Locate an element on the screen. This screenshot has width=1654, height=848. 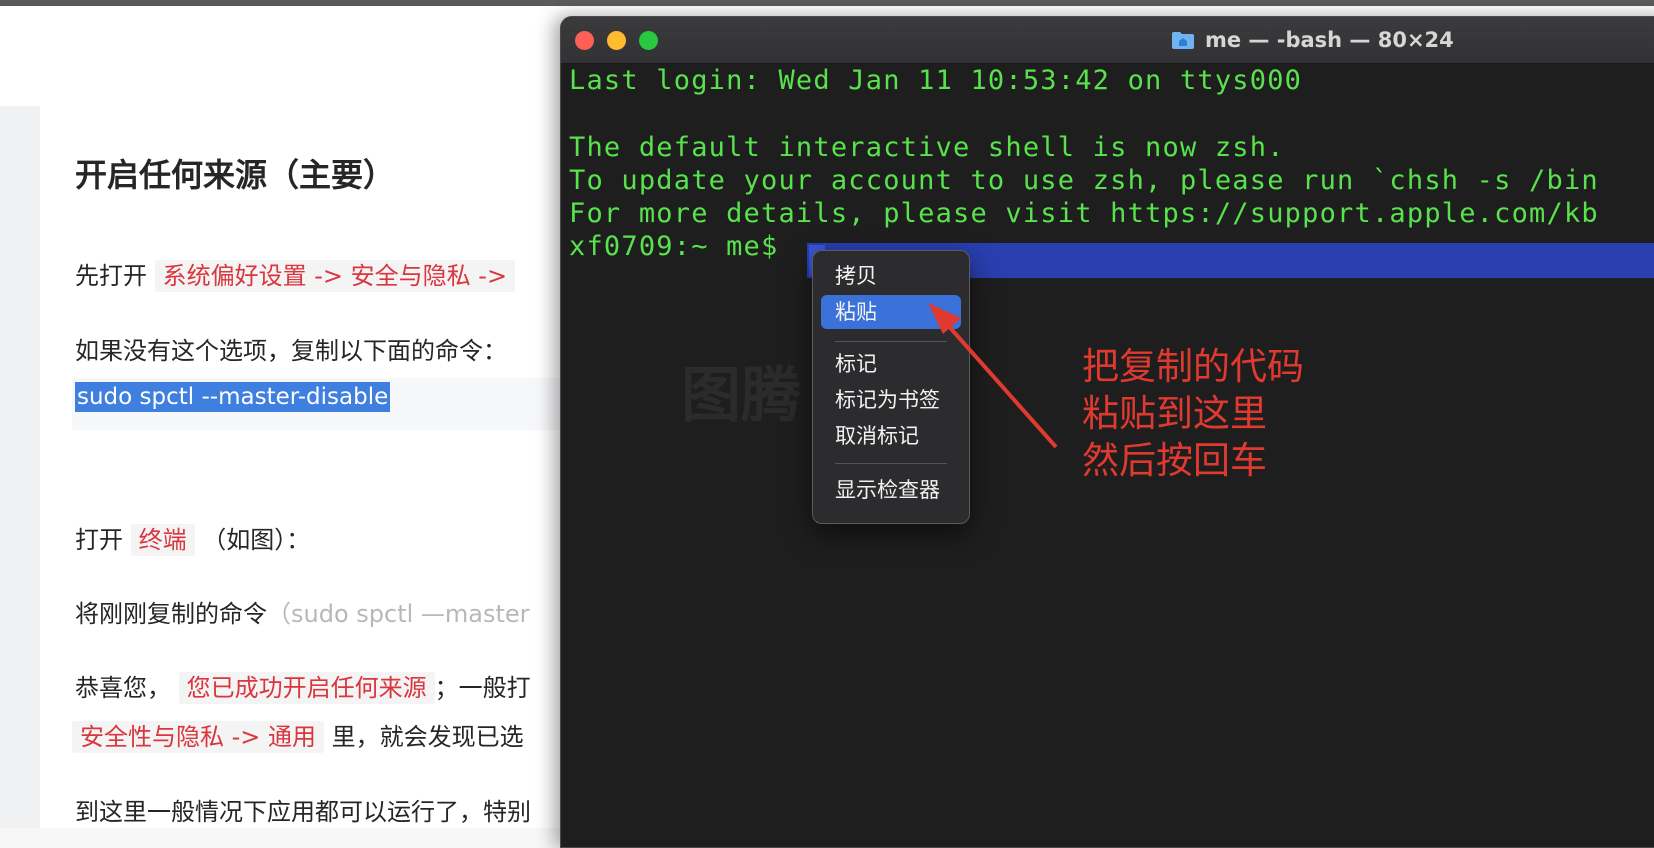
annotation-line-2: 粘贴到这里 is located at coordinates (1174, 413).